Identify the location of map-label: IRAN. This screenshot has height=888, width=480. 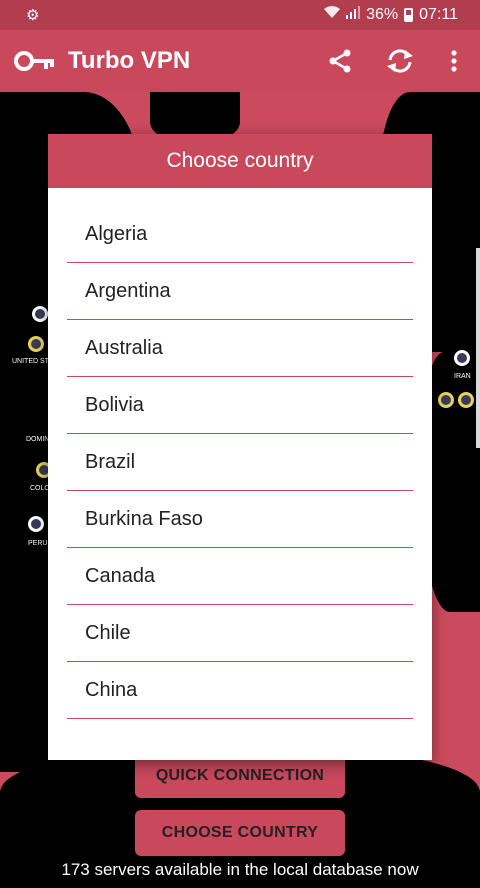
(462, 376).